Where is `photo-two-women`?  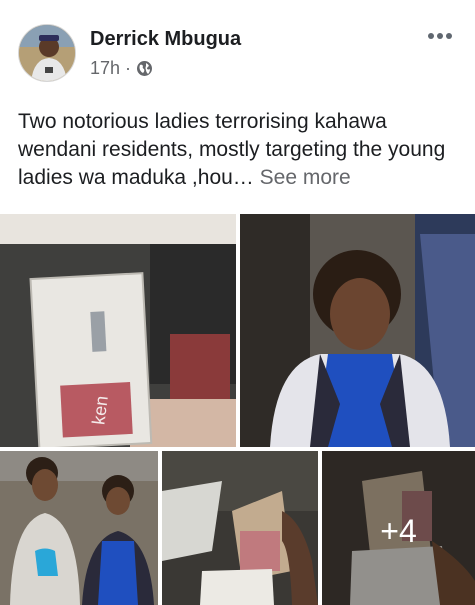
photo-two-women is located at coordinates (79, 528).